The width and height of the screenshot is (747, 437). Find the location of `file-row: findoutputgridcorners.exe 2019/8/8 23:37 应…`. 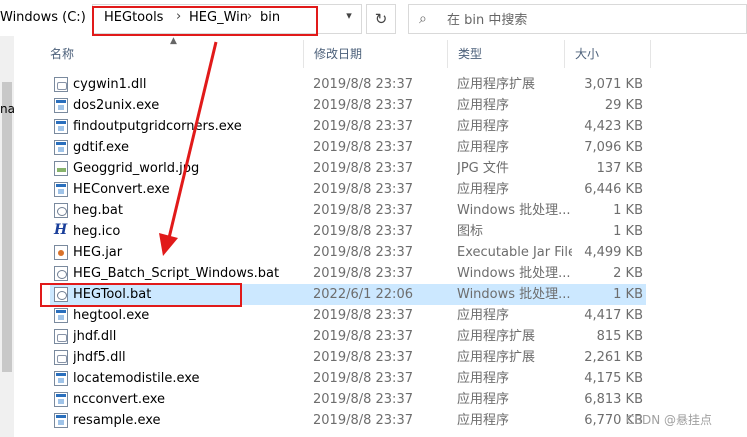

file-row: findoutputgridcorners.exe 2019/8/8 23:37 应… is located at coordinates (348, 126).